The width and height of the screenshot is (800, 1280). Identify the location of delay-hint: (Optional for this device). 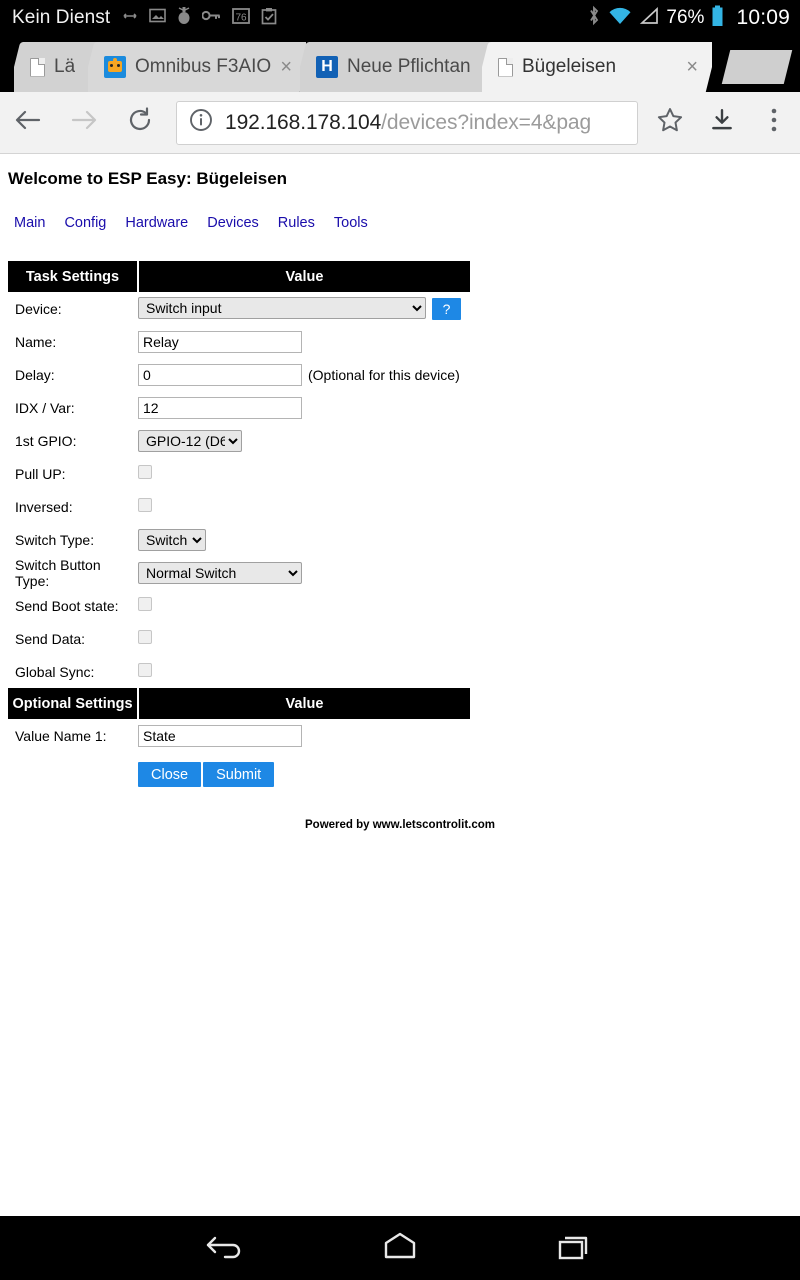
(384, 374).